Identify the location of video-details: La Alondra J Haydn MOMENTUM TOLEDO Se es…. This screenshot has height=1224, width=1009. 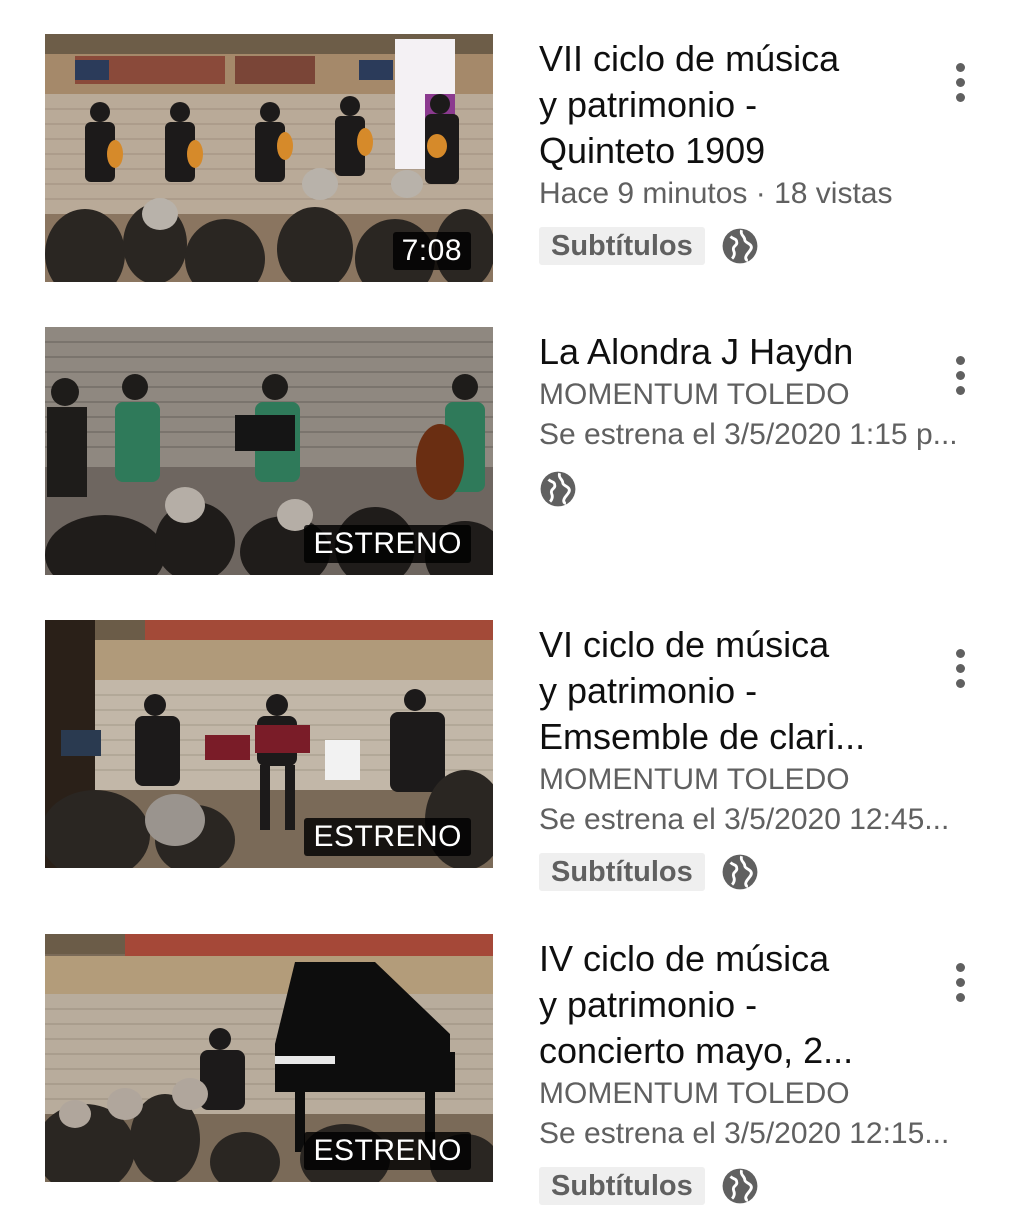
(748, 418).